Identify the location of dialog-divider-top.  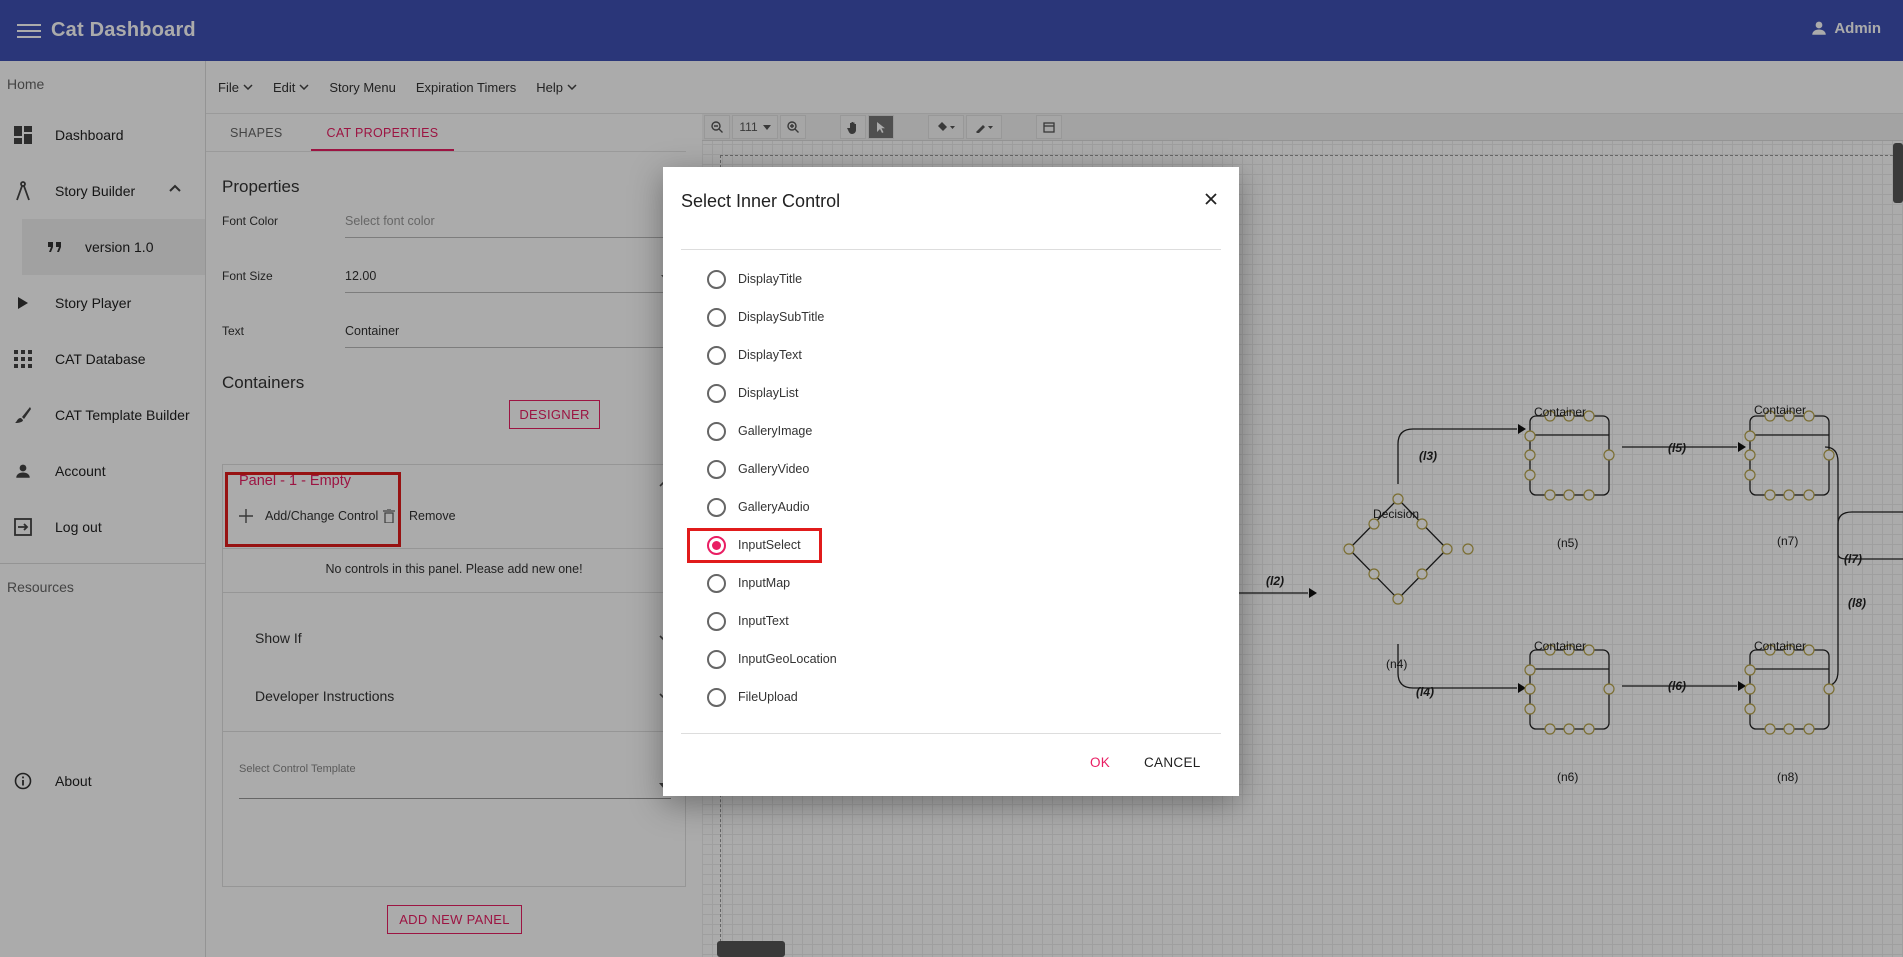
(951, 249).